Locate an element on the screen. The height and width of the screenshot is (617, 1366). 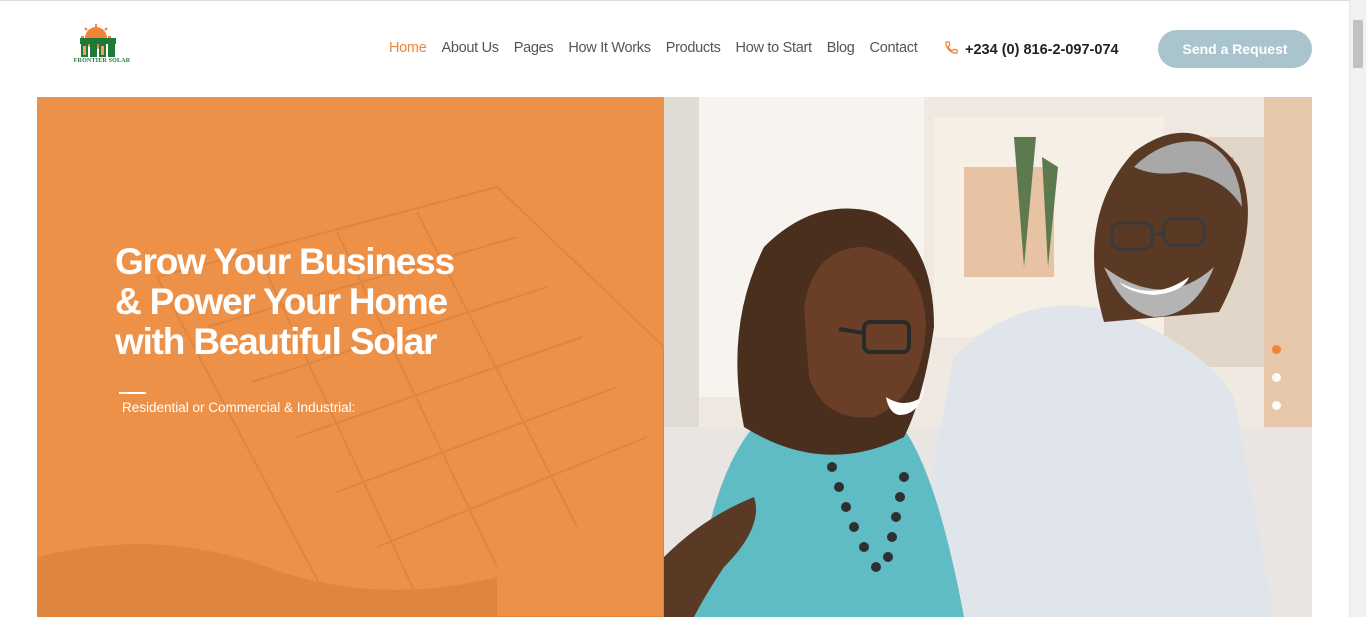
nav-contact: Contact is located at coordinates (894, 48).